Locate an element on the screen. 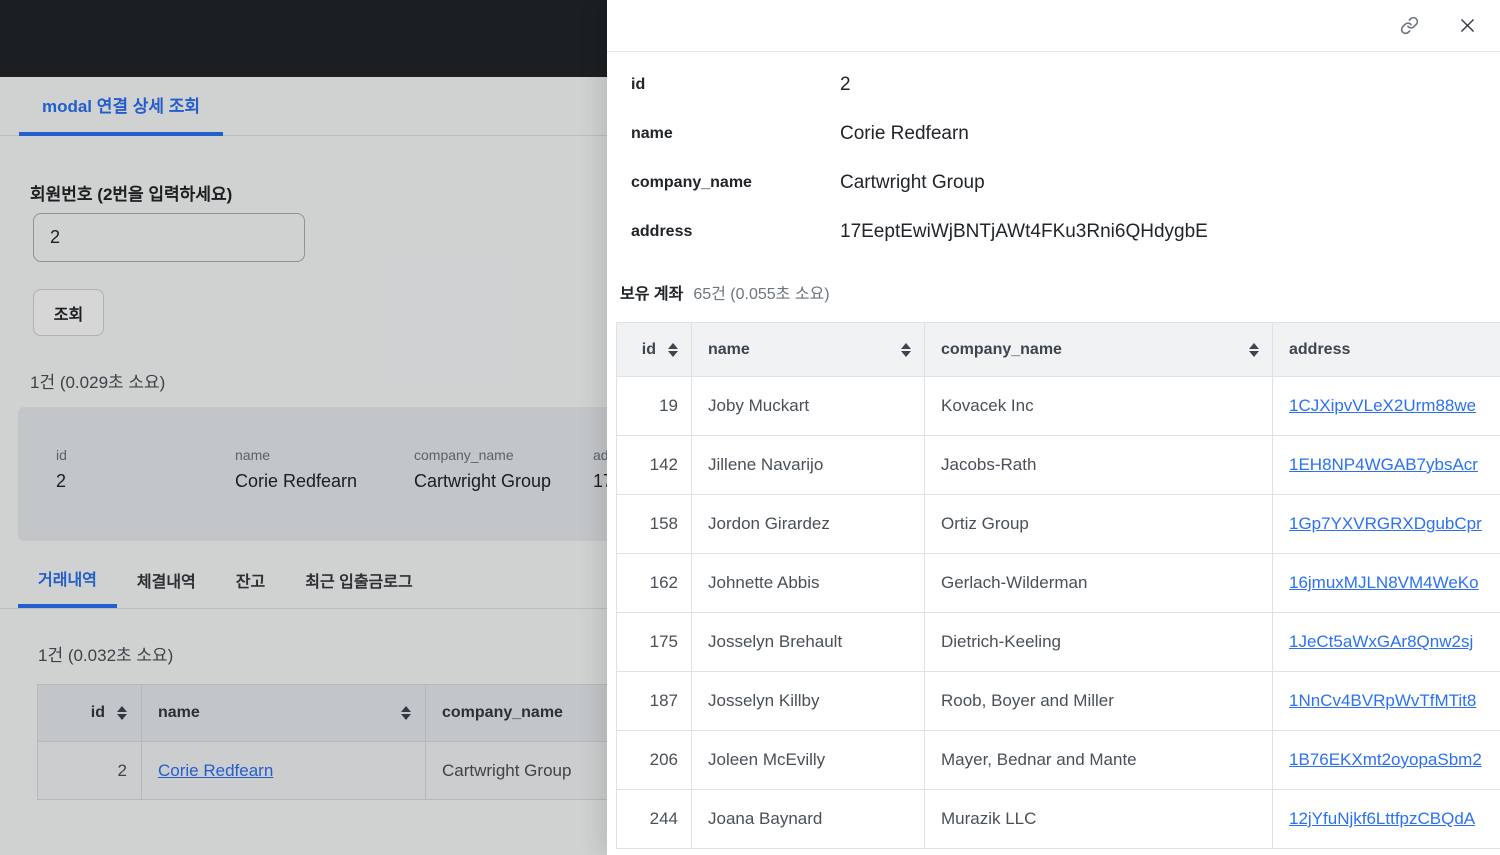  accounts-count: 65건 (0.055초 소요) is located at coordinates (761, 294).